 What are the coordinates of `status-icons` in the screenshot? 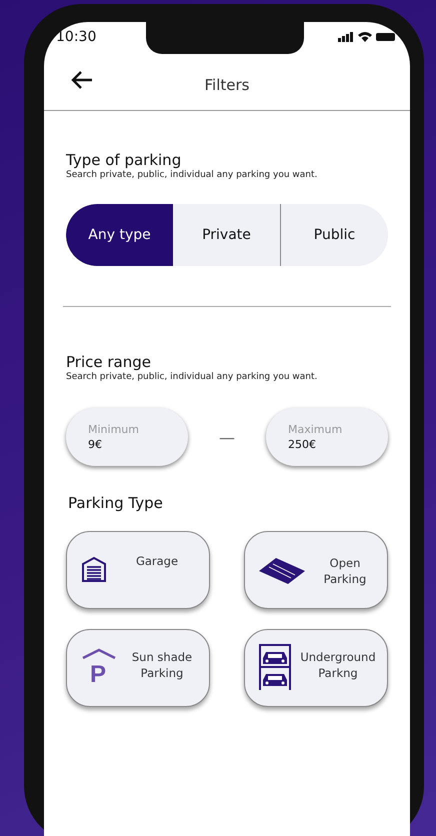 It's located at (367, 37).